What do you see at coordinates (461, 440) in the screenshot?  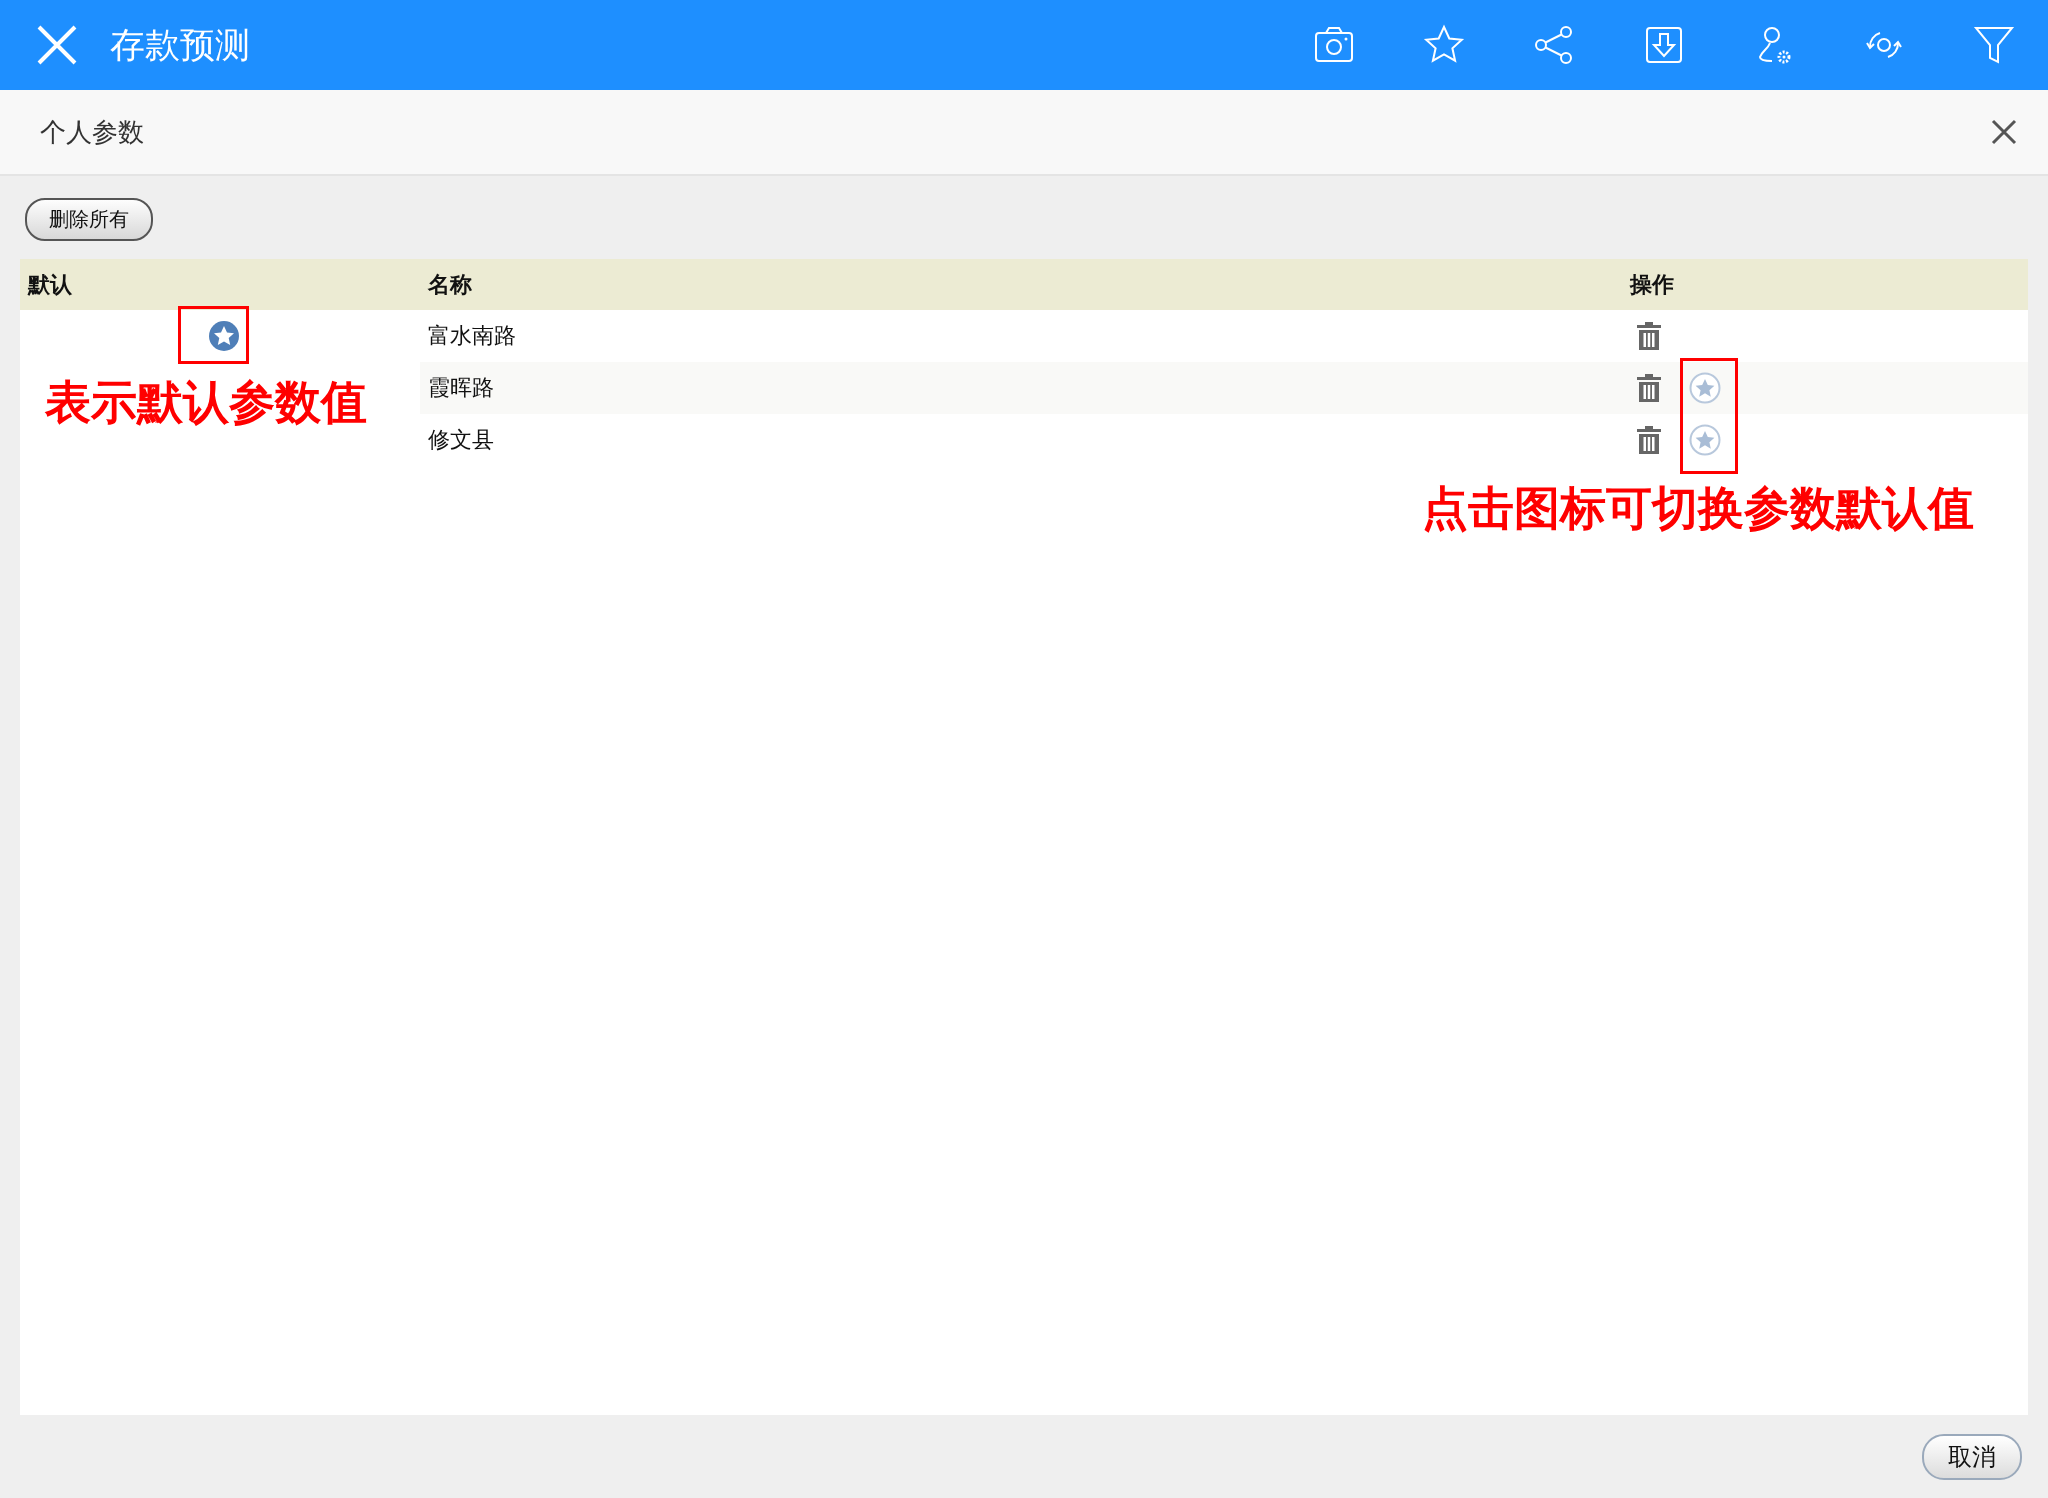 I see `table-cell-text: 修文县` at bounding box center [461, 440].